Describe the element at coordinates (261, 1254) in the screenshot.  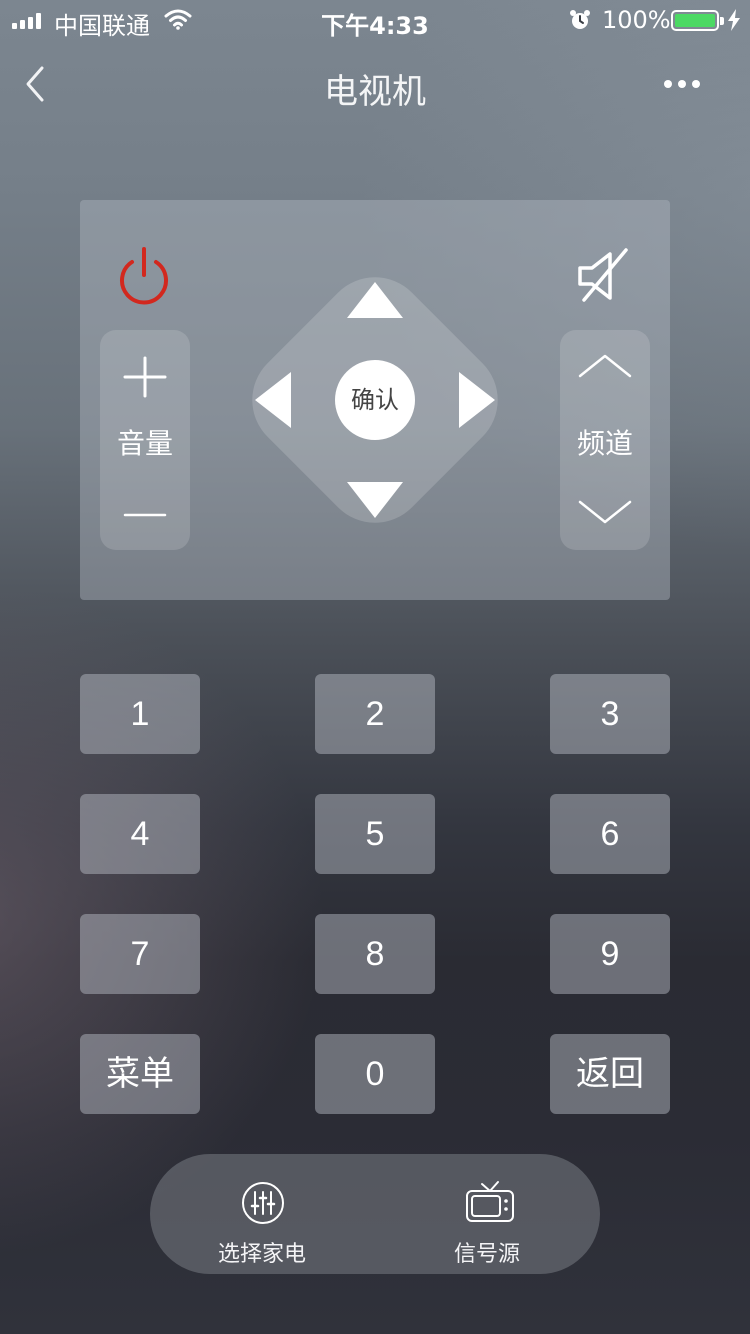
I see `select-appliance-label: 选择家电` at that location.